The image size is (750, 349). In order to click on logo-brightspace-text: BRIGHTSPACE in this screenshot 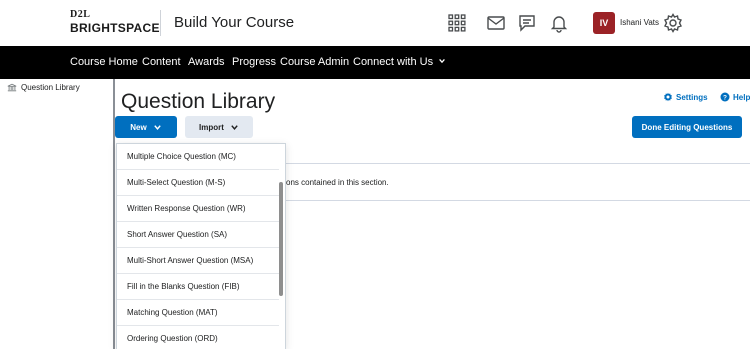, I will do `click(115, 28)`.